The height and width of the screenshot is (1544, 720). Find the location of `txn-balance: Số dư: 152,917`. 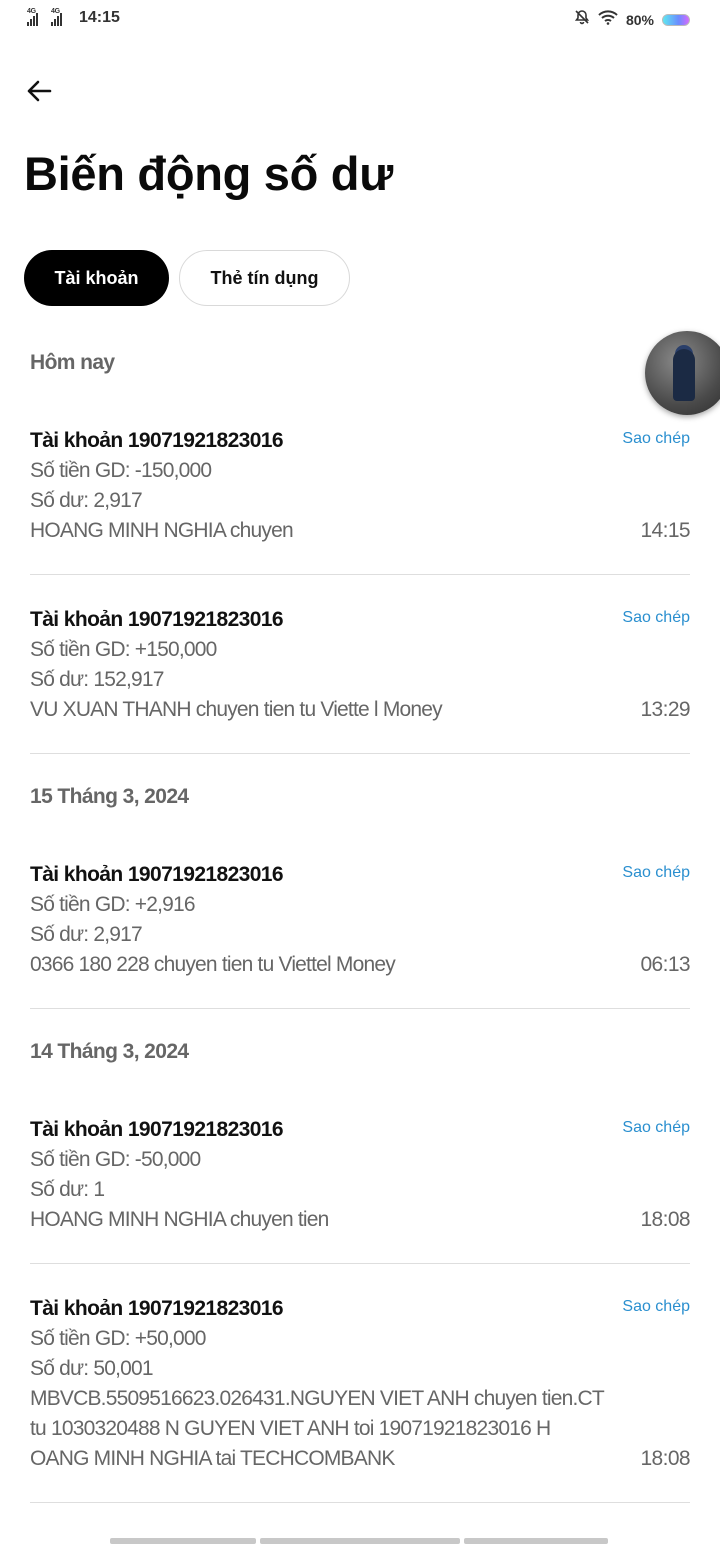

txn-balance: Số dư: 152,917 is located at coordinates (97, 679).